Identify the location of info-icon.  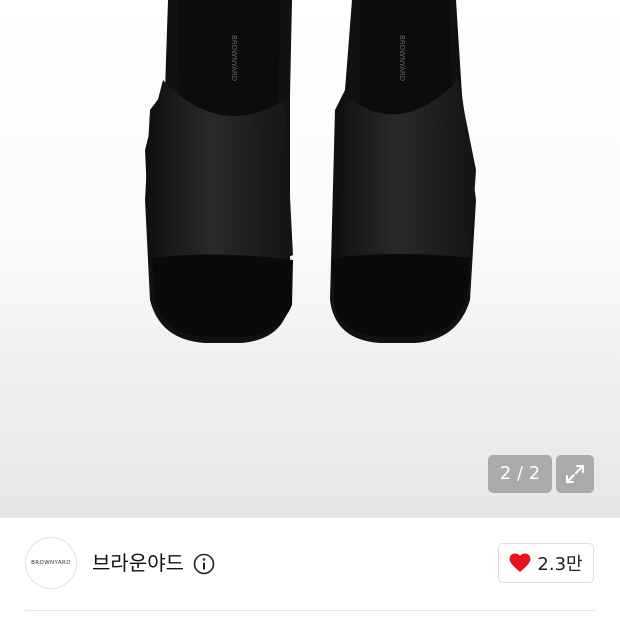
(204, 564).